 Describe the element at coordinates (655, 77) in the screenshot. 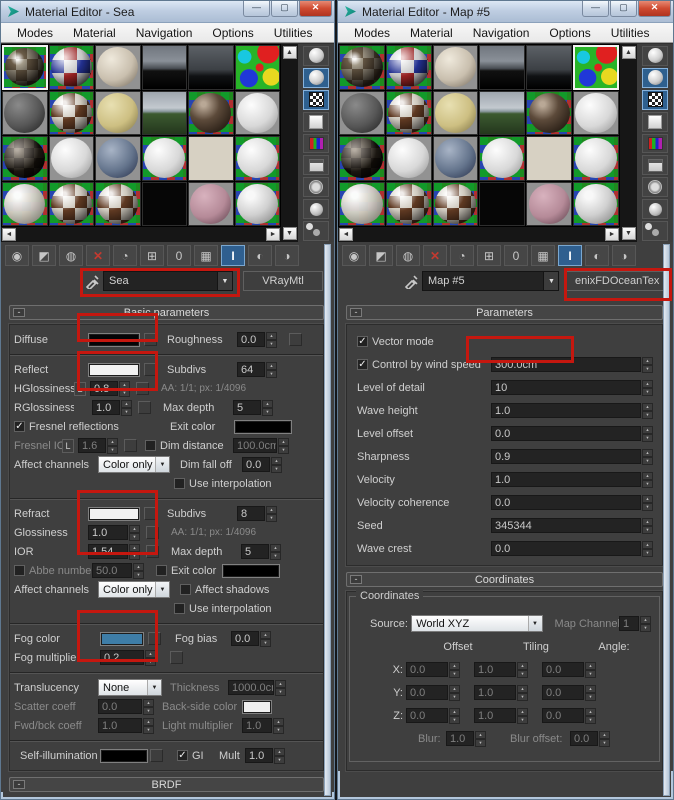

I see `backlight-icon` at that location.